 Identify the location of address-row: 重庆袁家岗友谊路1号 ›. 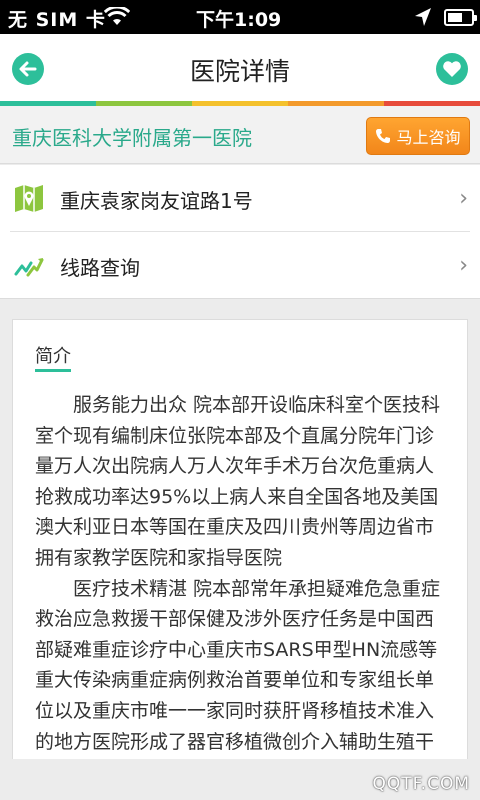
(240, 198).